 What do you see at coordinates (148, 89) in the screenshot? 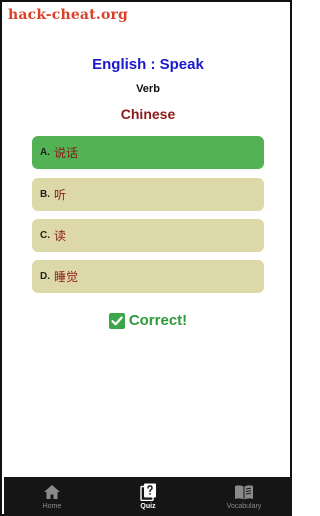
I see `part-of-speech: Verb` at bounding box center [148, 89].